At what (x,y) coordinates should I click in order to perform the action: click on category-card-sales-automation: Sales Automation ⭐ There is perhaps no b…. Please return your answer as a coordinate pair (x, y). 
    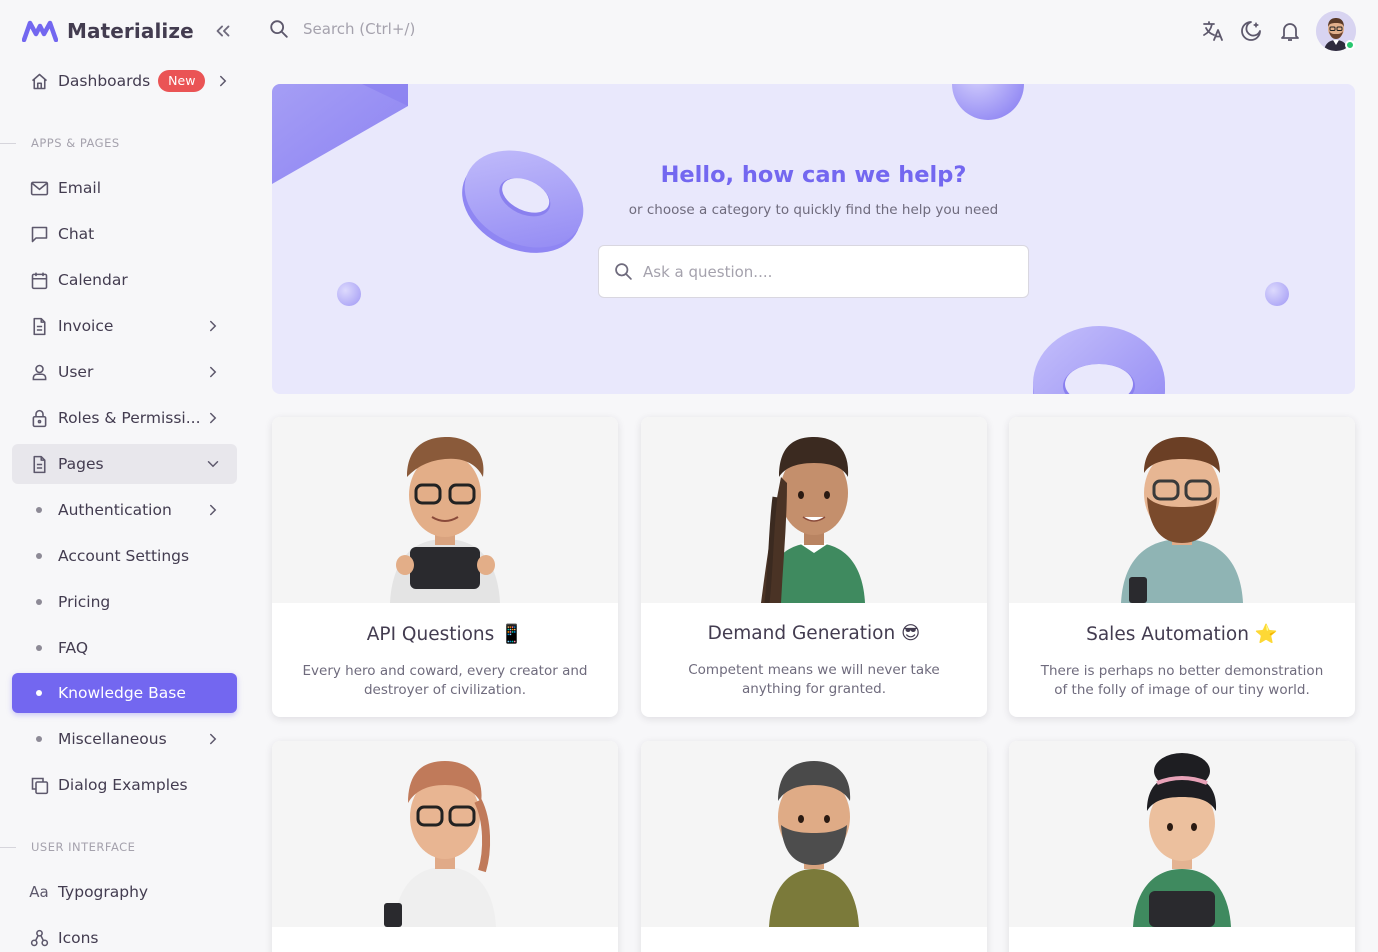
    Looking at the image, I should click on (1182, 567).